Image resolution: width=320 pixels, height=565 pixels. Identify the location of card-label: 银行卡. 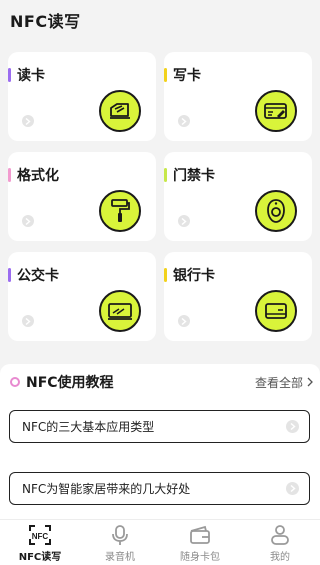
(194, 276).